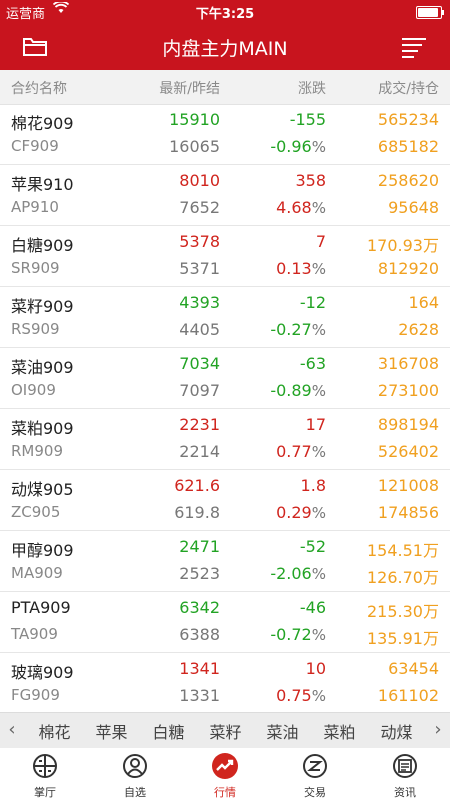  Describe the element at coordinates (111, 731) in the screenshot. I see `shortcut-chip: 苹果` at that location.